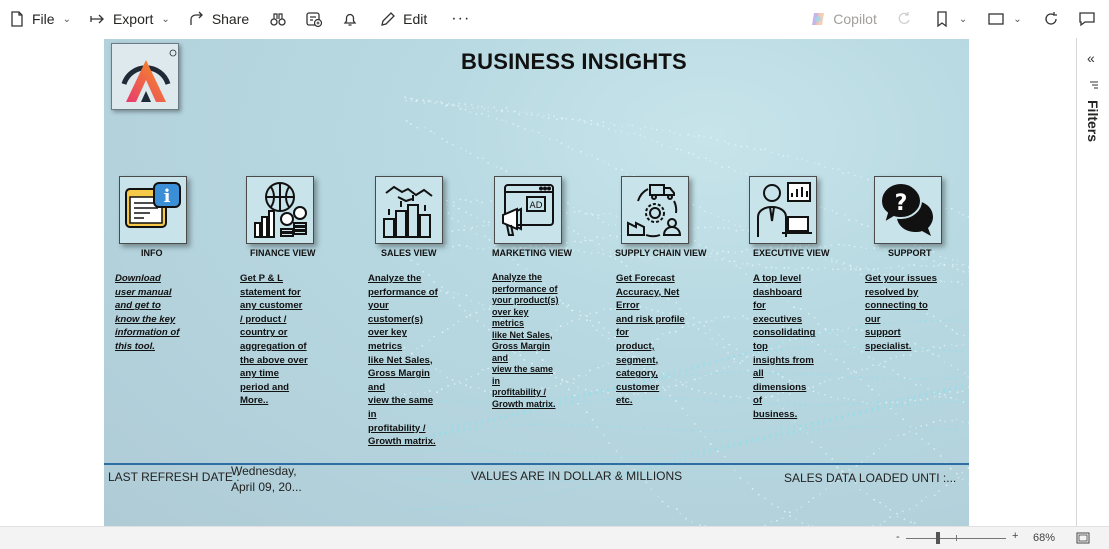 The width and height of the screenshot is (1109, 549). Describe the element at coordinates (1044, 538) in the screenshot. I see `zoom-level: 68%` at that location.